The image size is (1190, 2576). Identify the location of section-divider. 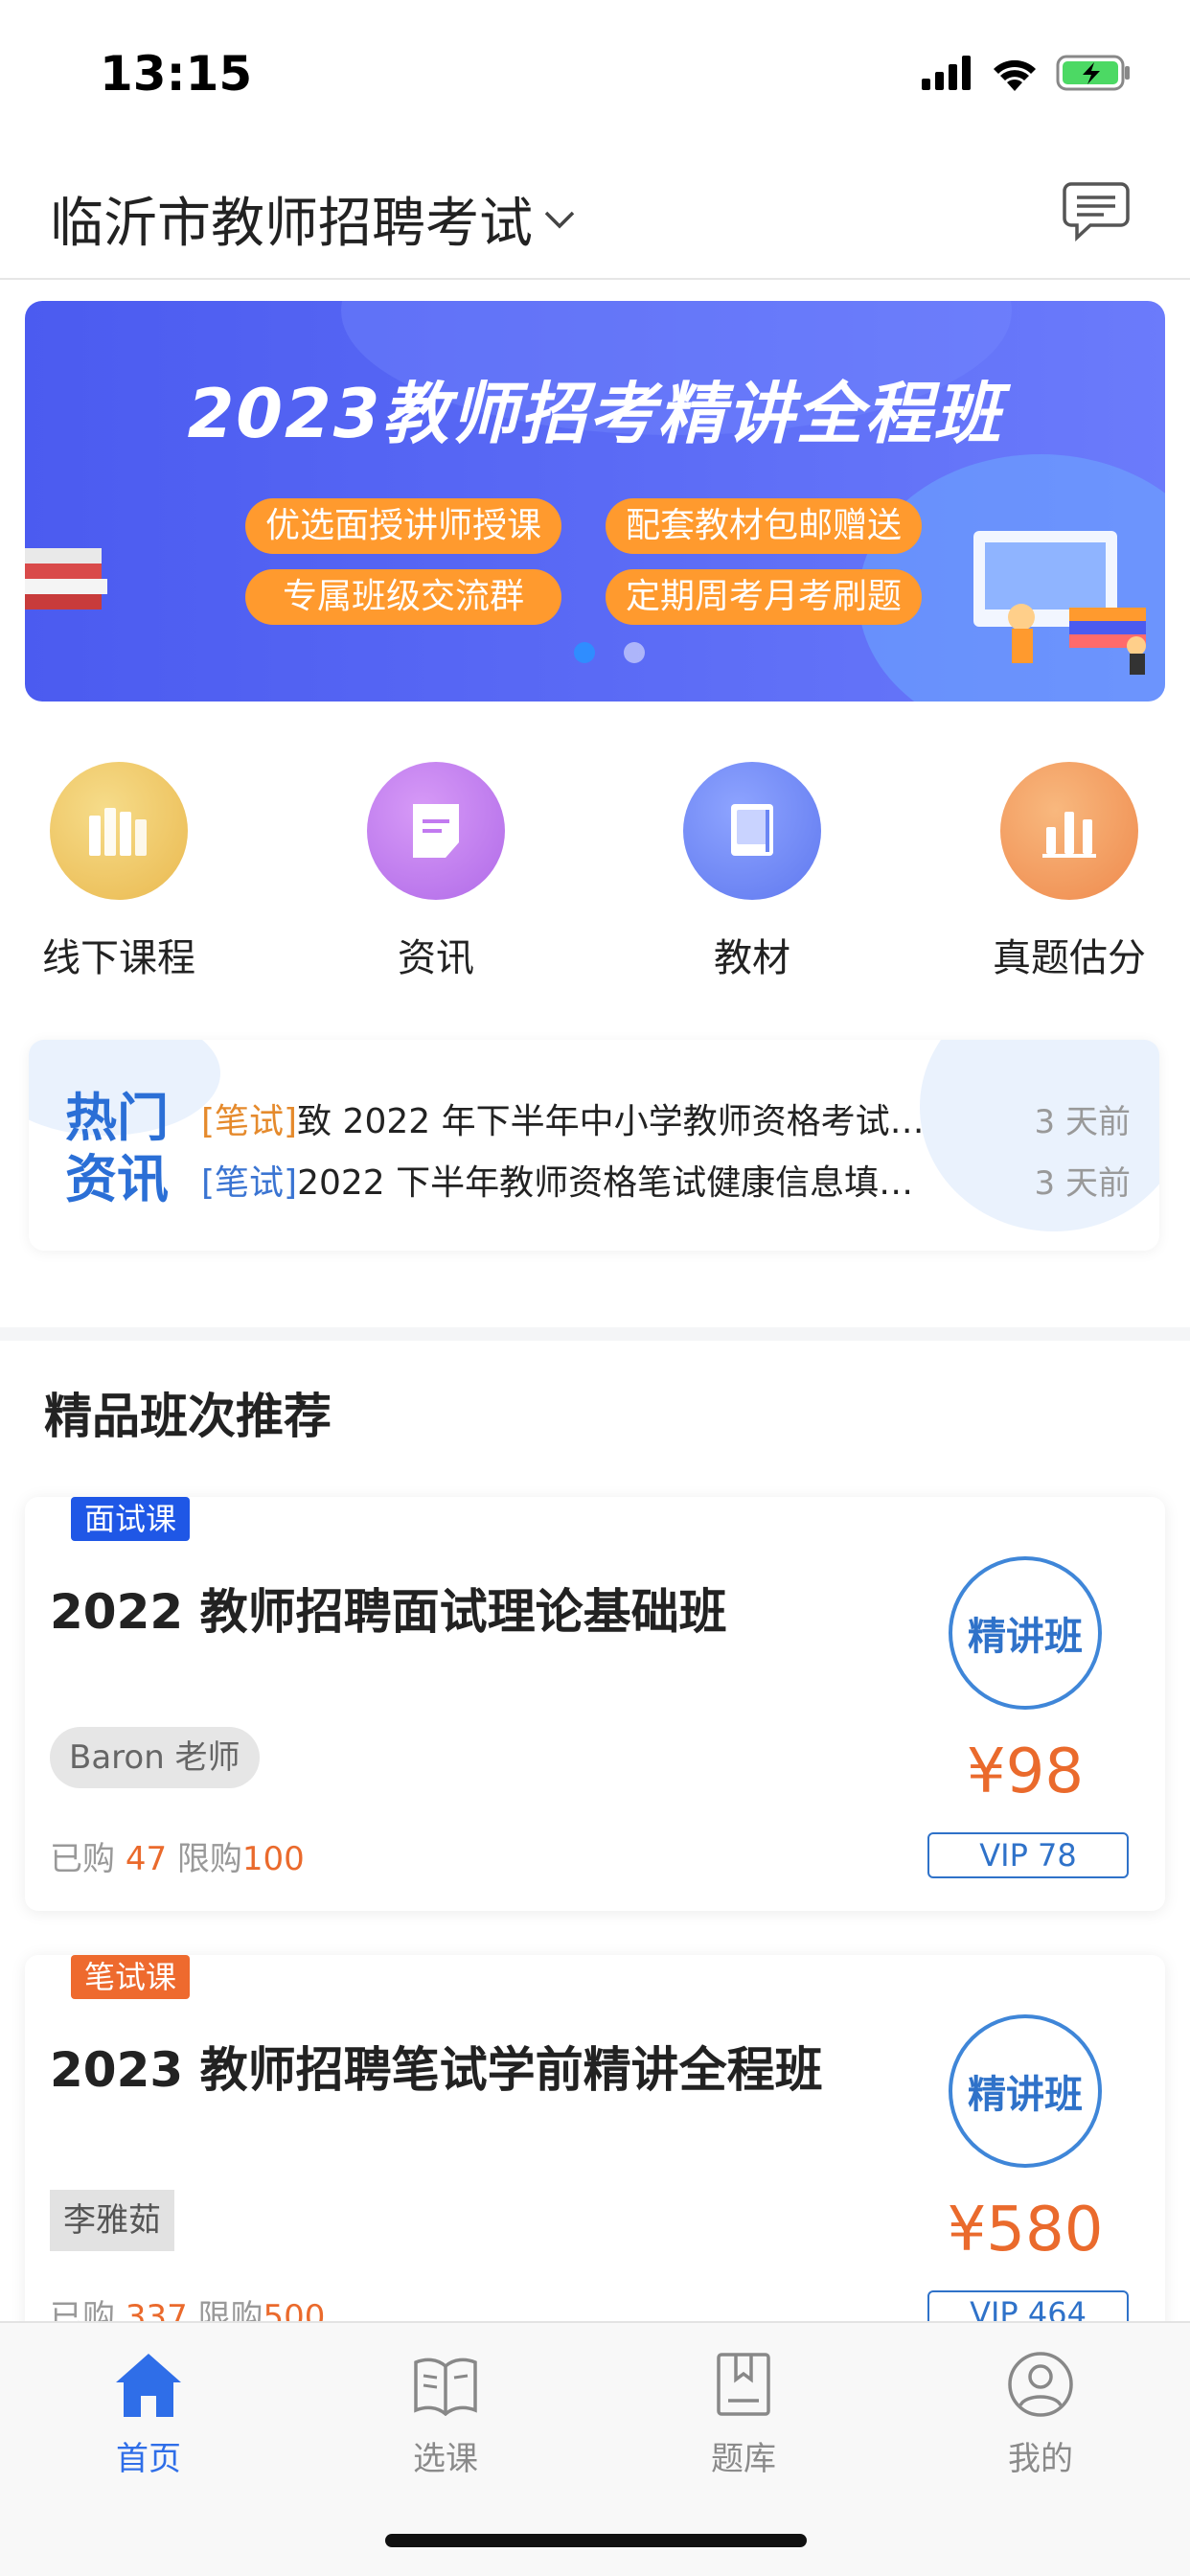
(595, 1334).